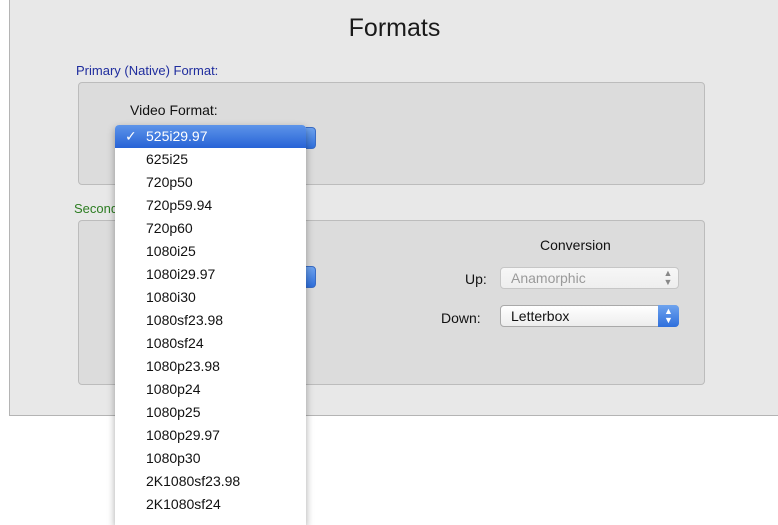 Image resolution: width=778 pixels, height=525 pixels. Describe the element at coordinates (589, 278) in the screenshot. I see `up-conversion-popup: Anamorphic ▲ ▼` at that location.